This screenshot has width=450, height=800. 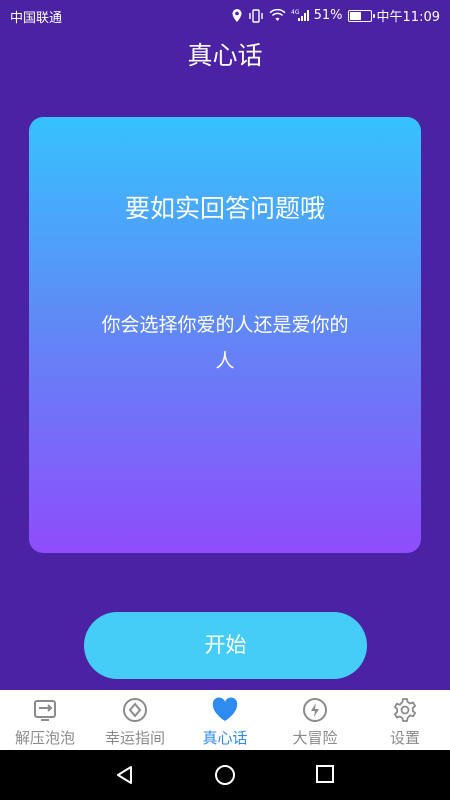 What do you see at coordinates (325, 776) in the screenshot?
I see `recents-icon` at bounding box center [325, 776].